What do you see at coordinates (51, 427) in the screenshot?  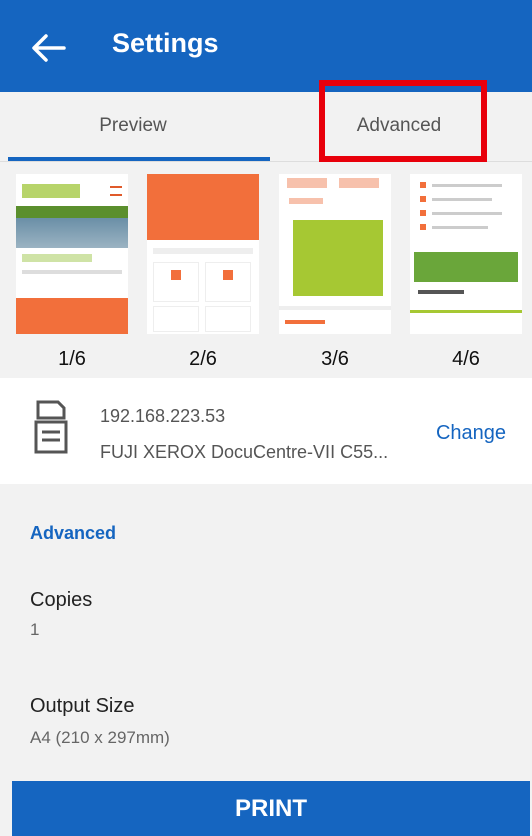 I see `printer-icon` at bounding box center [51, 427].